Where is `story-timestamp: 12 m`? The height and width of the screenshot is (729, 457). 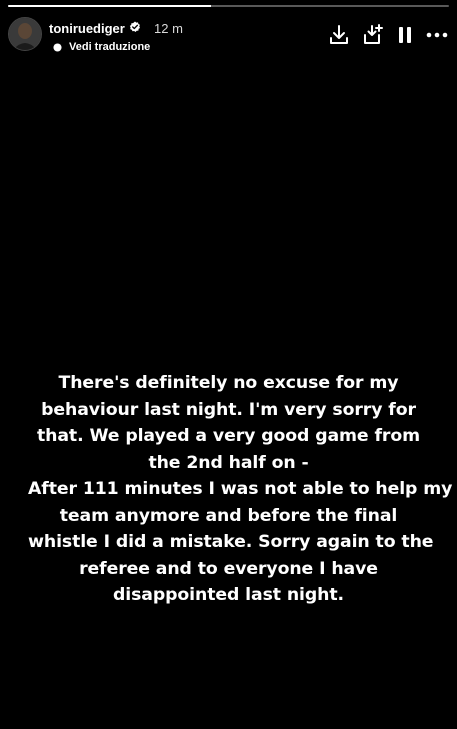 story-timestamp: 12 m is located at coordinates (168, 28).